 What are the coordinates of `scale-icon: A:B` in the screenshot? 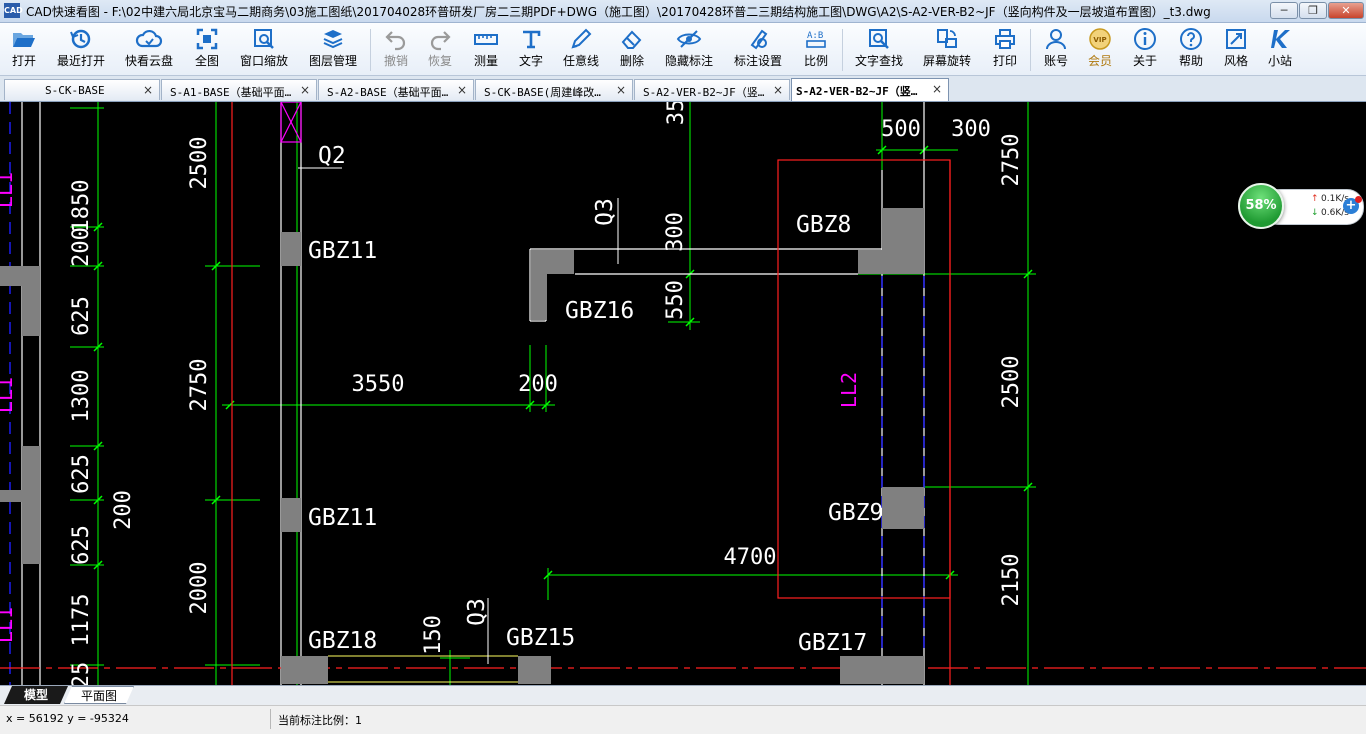 It's located at (816, 40).